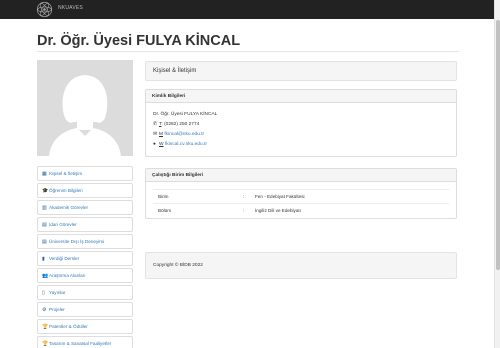  I want to click on users-icon: 👥, so click(45, 275).